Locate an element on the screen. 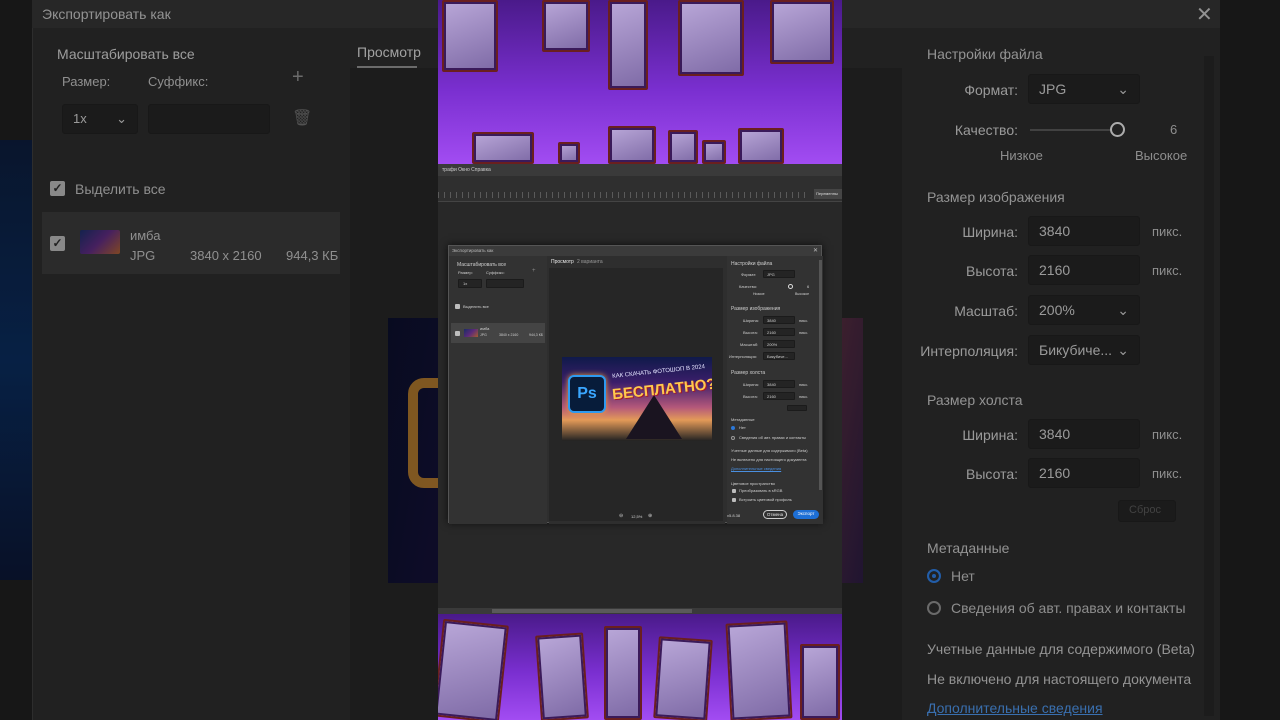 This screenshot has width=1280, height=720. metadata-none-radio is located at coordinates (733, 428).